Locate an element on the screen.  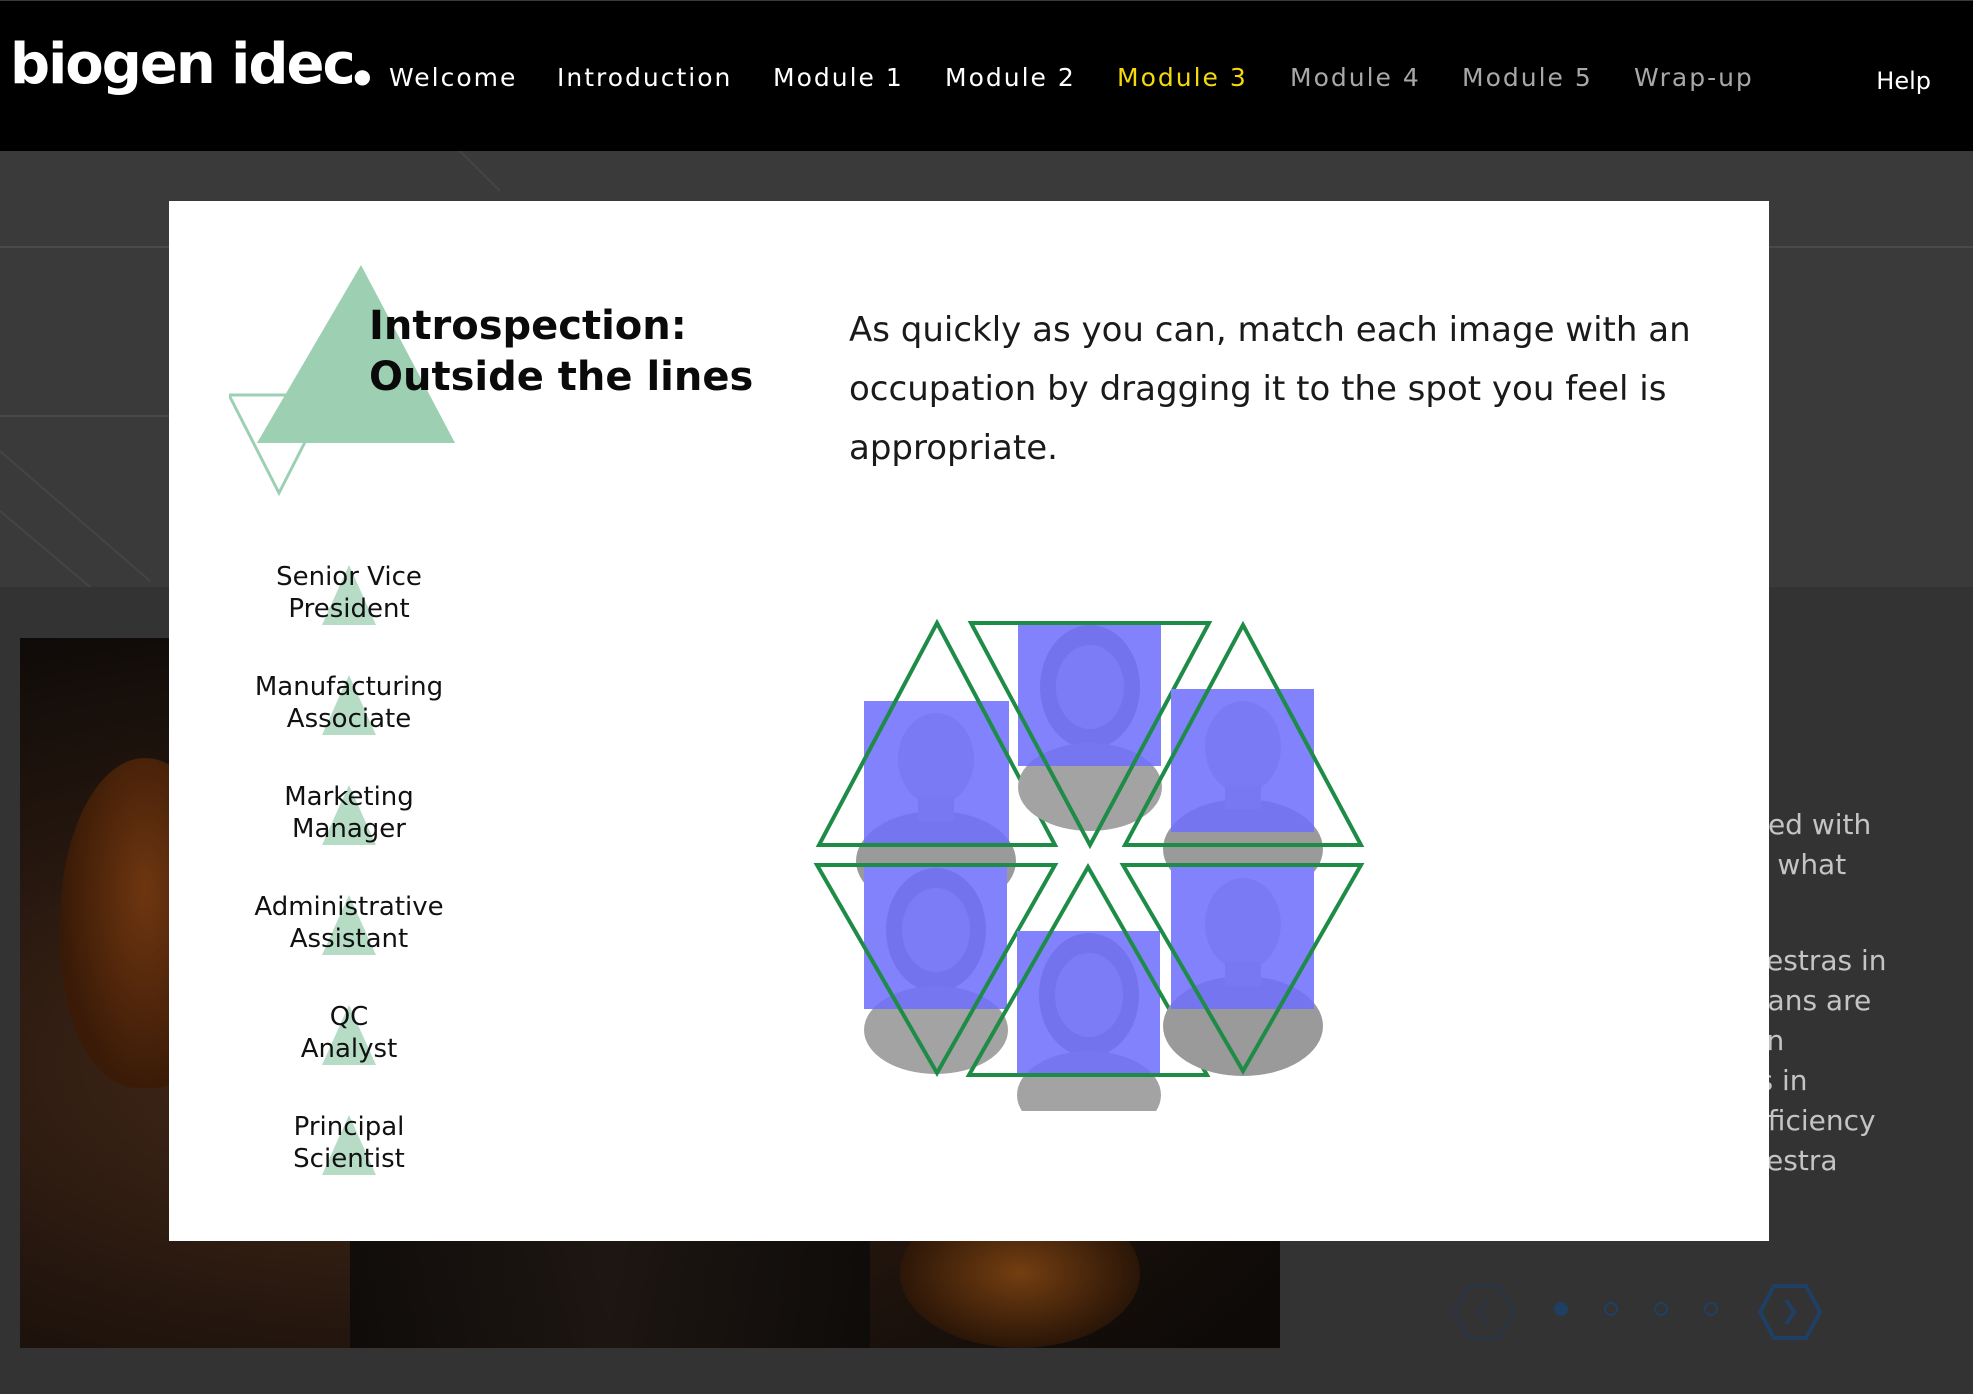
biogen-idec-logo: biogen idec● is located at coordinates (191, 65).